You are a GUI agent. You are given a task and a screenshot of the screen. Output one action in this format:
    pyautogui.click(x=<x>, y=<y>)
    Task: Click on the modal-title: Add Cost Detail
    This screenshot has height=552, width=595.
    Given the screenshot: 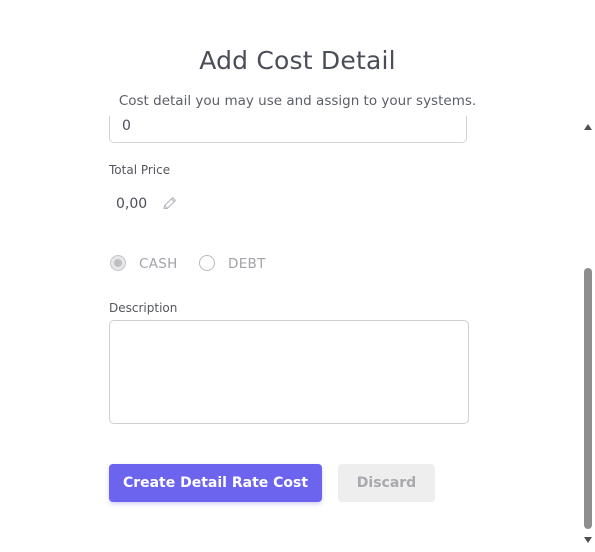 What is the action you would take?
    pyautogui.click(x=297, y=60)
    